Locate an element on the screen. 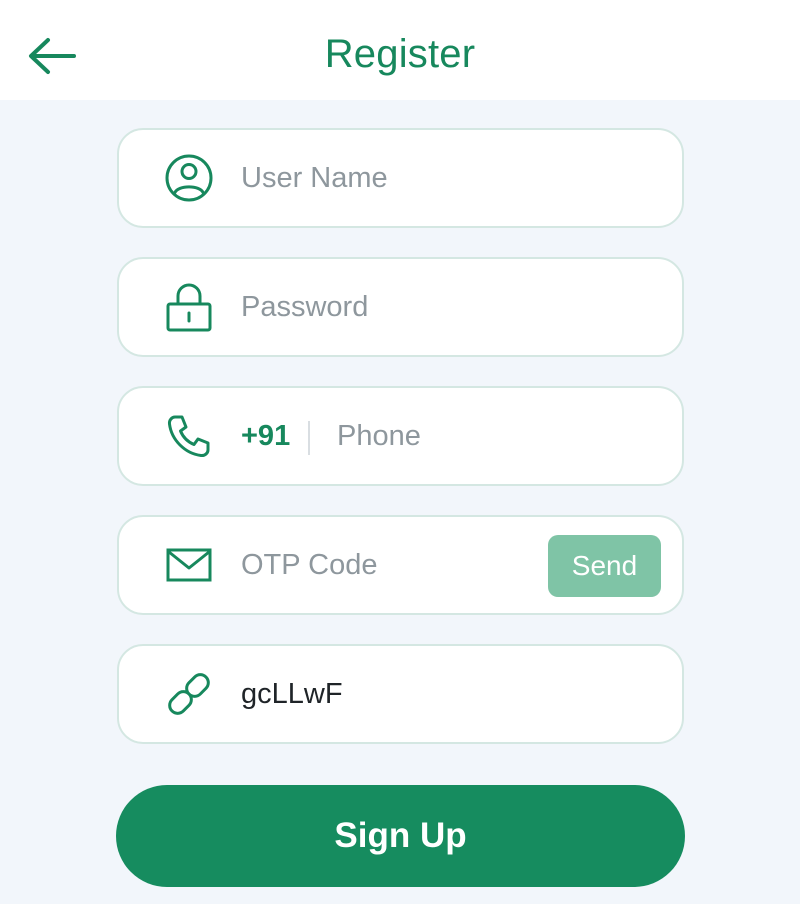 This screenshot has height=904, width=800. password-placeholder: Password is located at coordinates (304, 307).